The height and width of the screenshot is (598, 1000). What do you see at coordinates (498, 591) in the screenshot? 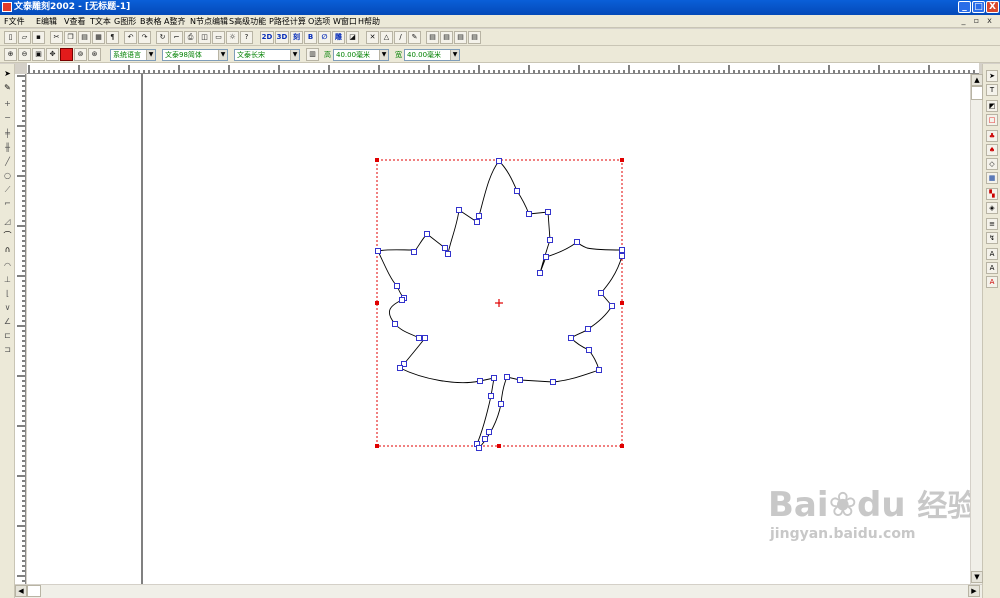
I see `horizontal-scrollbar: ◀ ▶` at bounding box center [498, 591].